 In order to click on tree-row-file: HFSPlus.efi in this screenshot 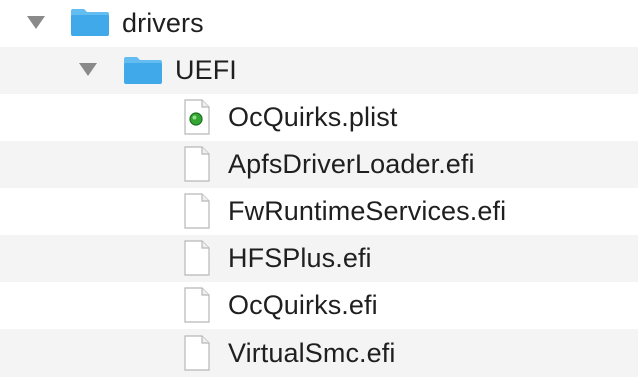, I will do `click(319, 258)`.